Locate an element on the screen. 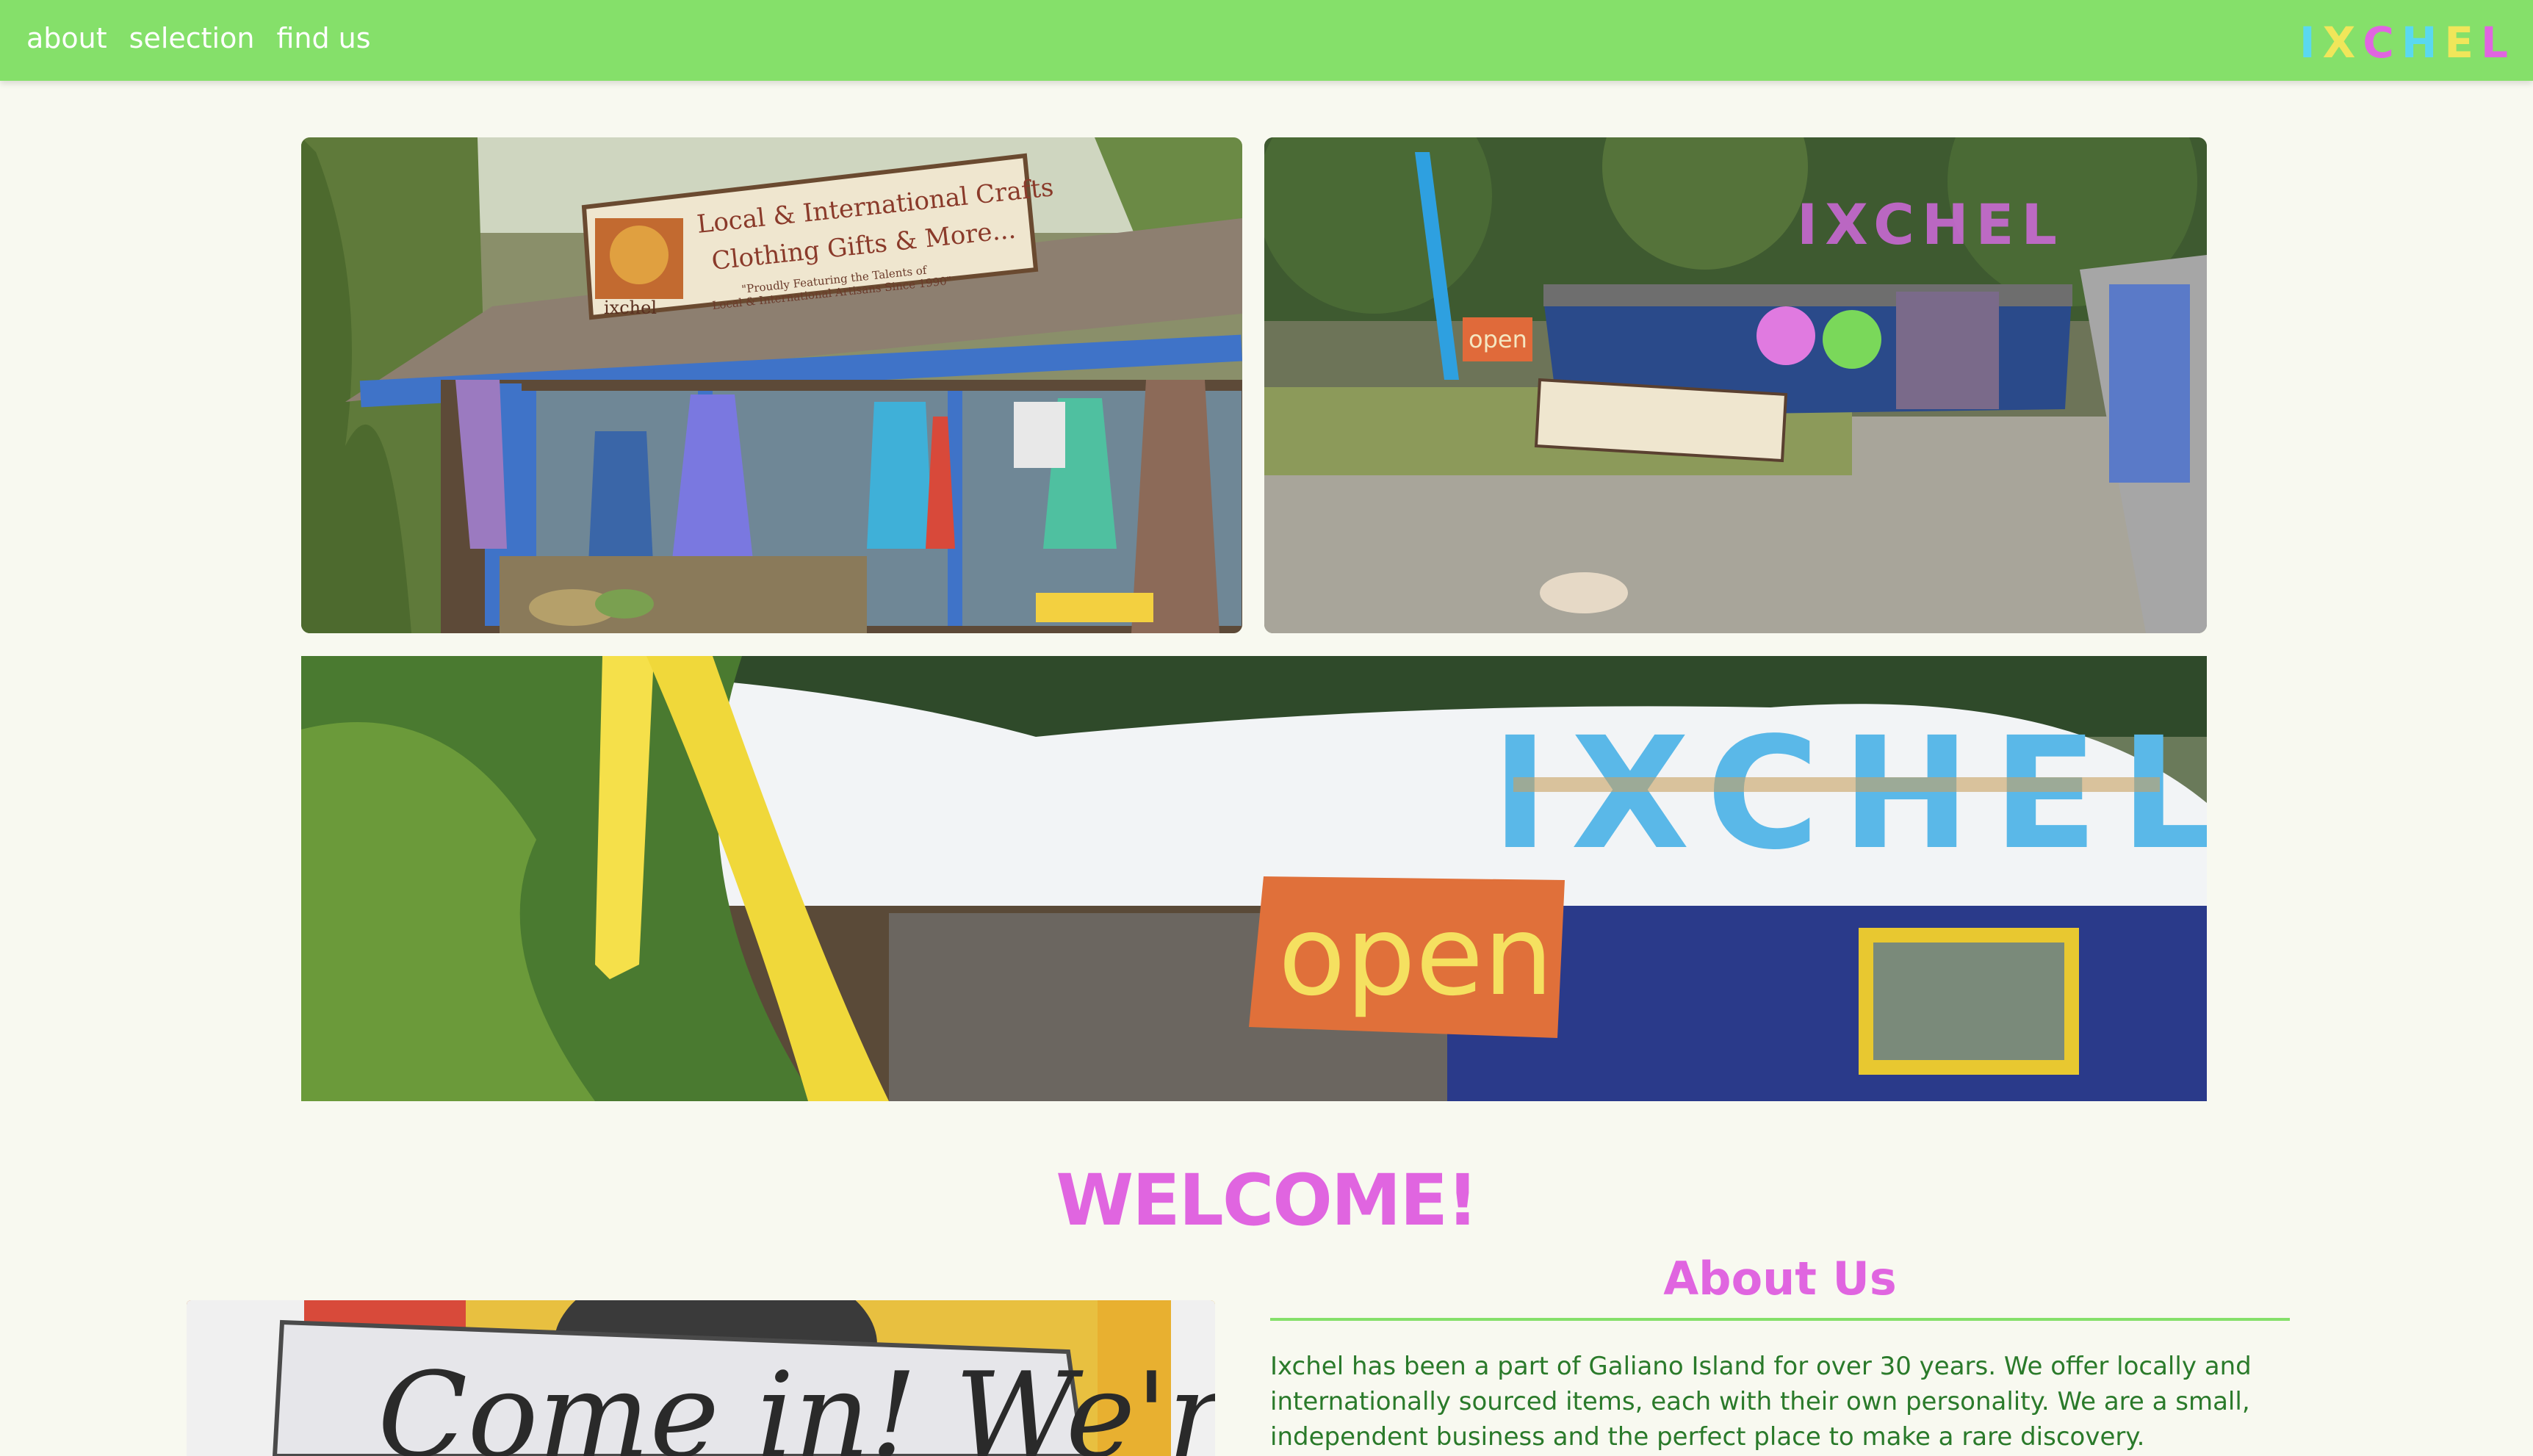  nav-link-find-us: find us is located at coordinates (323, 38).